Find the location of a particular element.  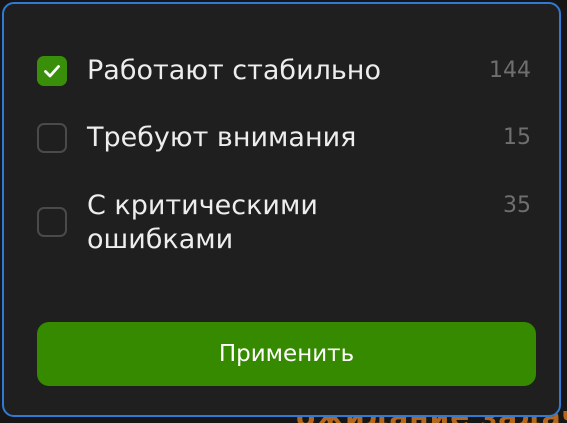

check-icon is located at coordinates (52, 71).